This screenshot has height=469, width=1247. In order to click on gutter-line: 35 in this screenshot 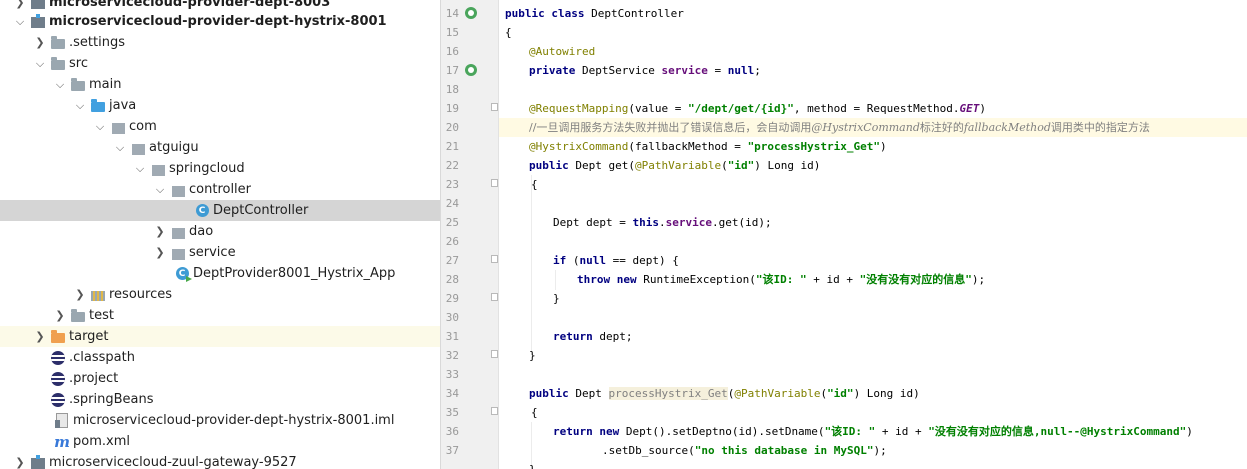, I will do `click(469, 412)`.